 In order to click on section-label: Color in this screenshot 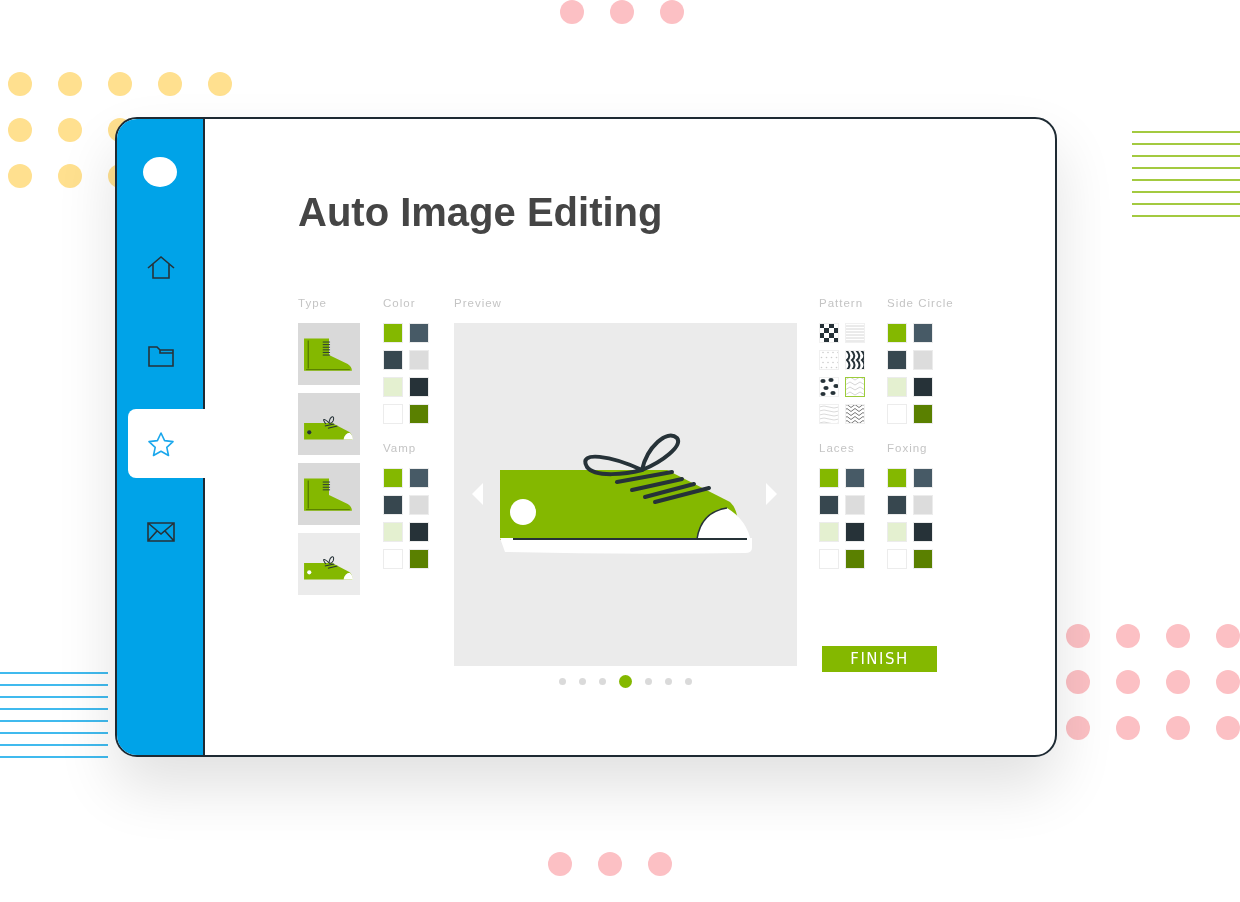, I will do `click(400, 303)`.